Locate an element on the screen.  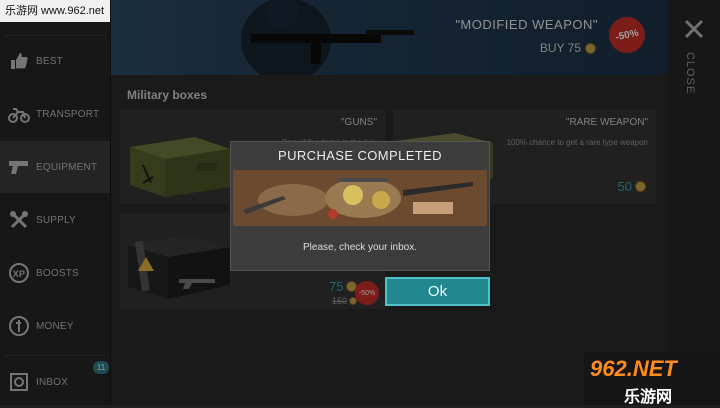
old-price: 150 is located at coordinates (345, 301).